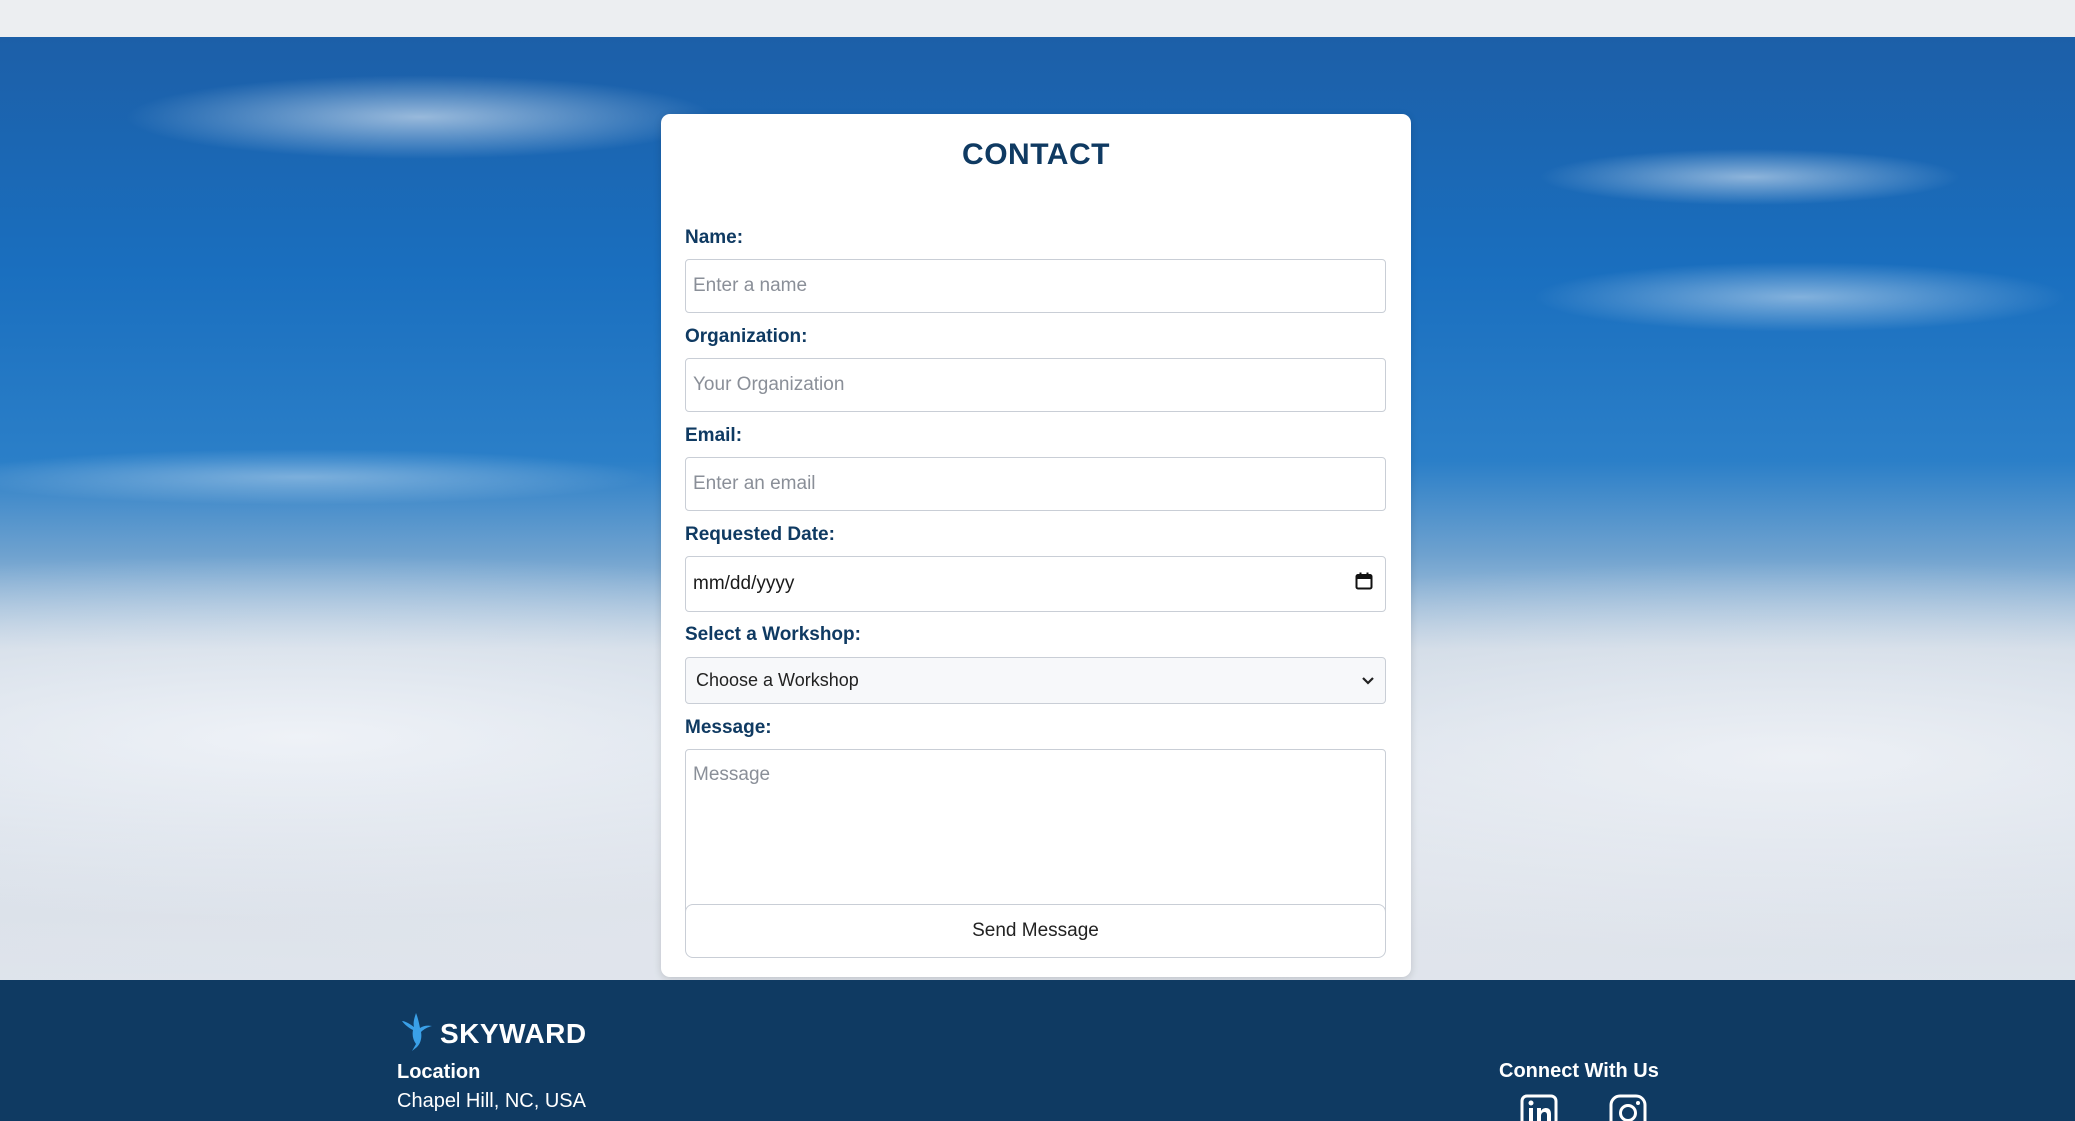  What do you see at coordinates (760, 534) in the screenshot?
I see `date-label: Requested Date:` at bounding box center [760, 534].